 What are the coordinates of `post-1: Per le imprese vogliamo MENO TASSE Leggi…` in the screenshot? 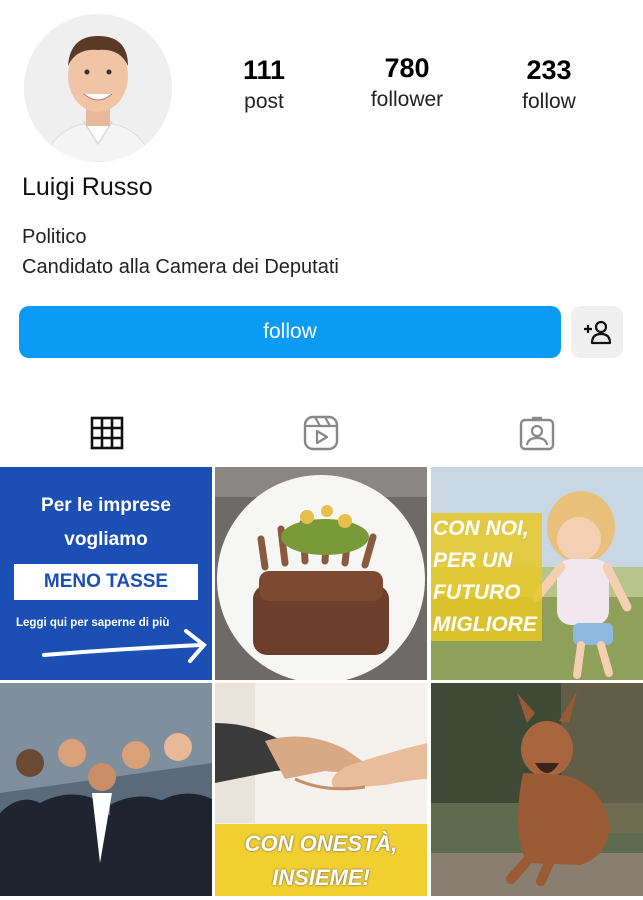 It's located at (106, 573).